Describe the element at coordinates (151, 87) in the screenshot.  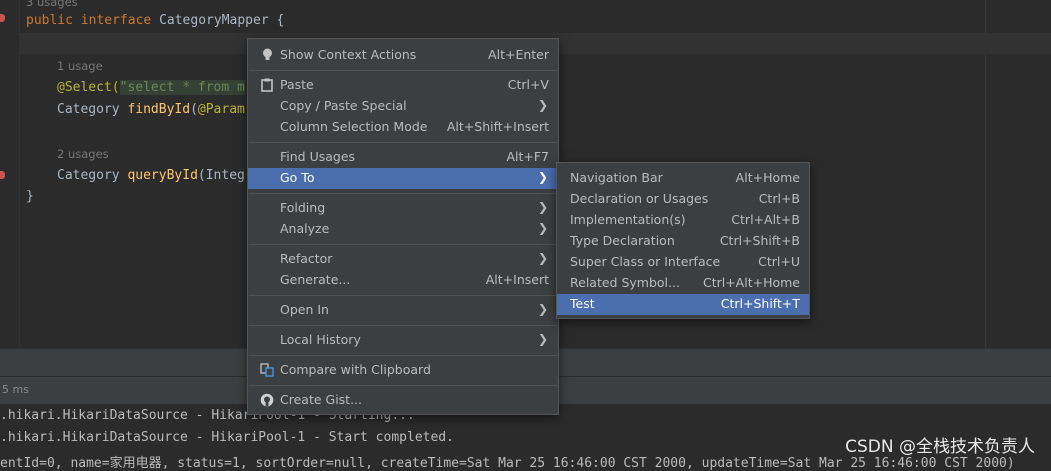
I see `code-line-select: @Select("select * from m` at that location.